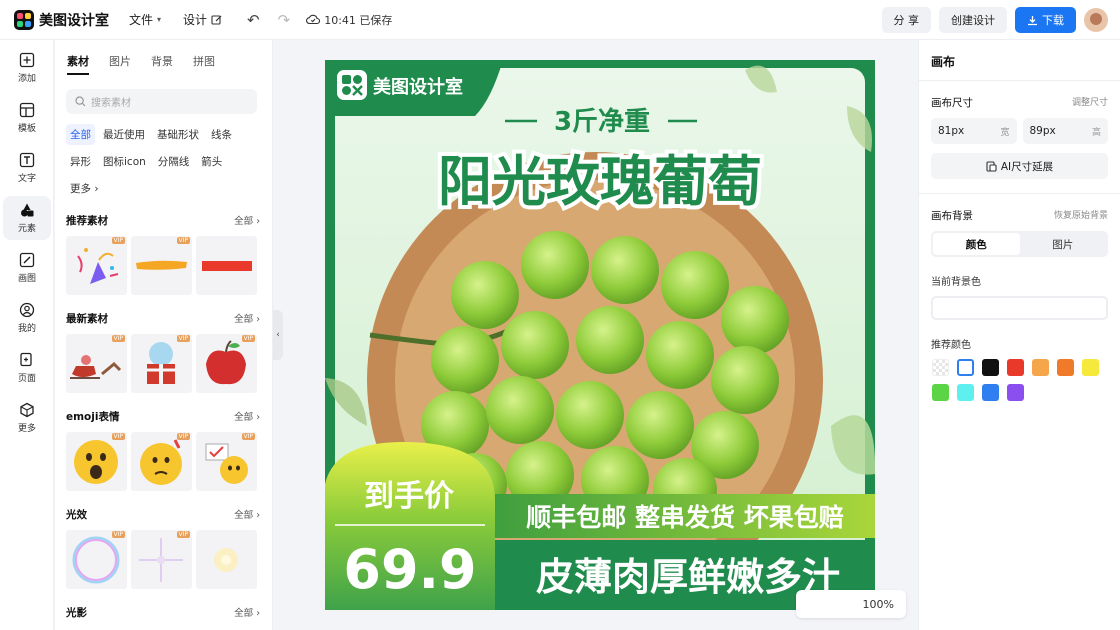 The height and width of the screenshot is (630, 1120). Describe the element at coordinates (27, 268) in the screenshot. I see `rail-item-draw: 画图` at that location.